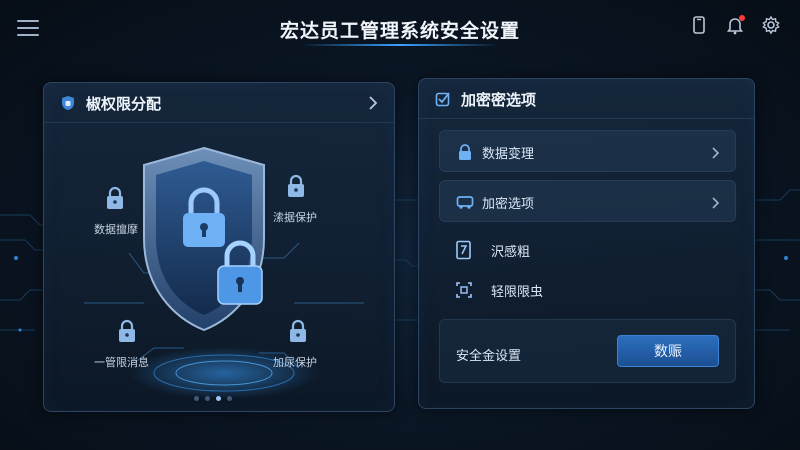 This screenshot has height=450, width=800. What do you see at coordinates (443, 99) in the screenshot?
I see `checkbox-edit-icon` at bounding box center [443, 99].